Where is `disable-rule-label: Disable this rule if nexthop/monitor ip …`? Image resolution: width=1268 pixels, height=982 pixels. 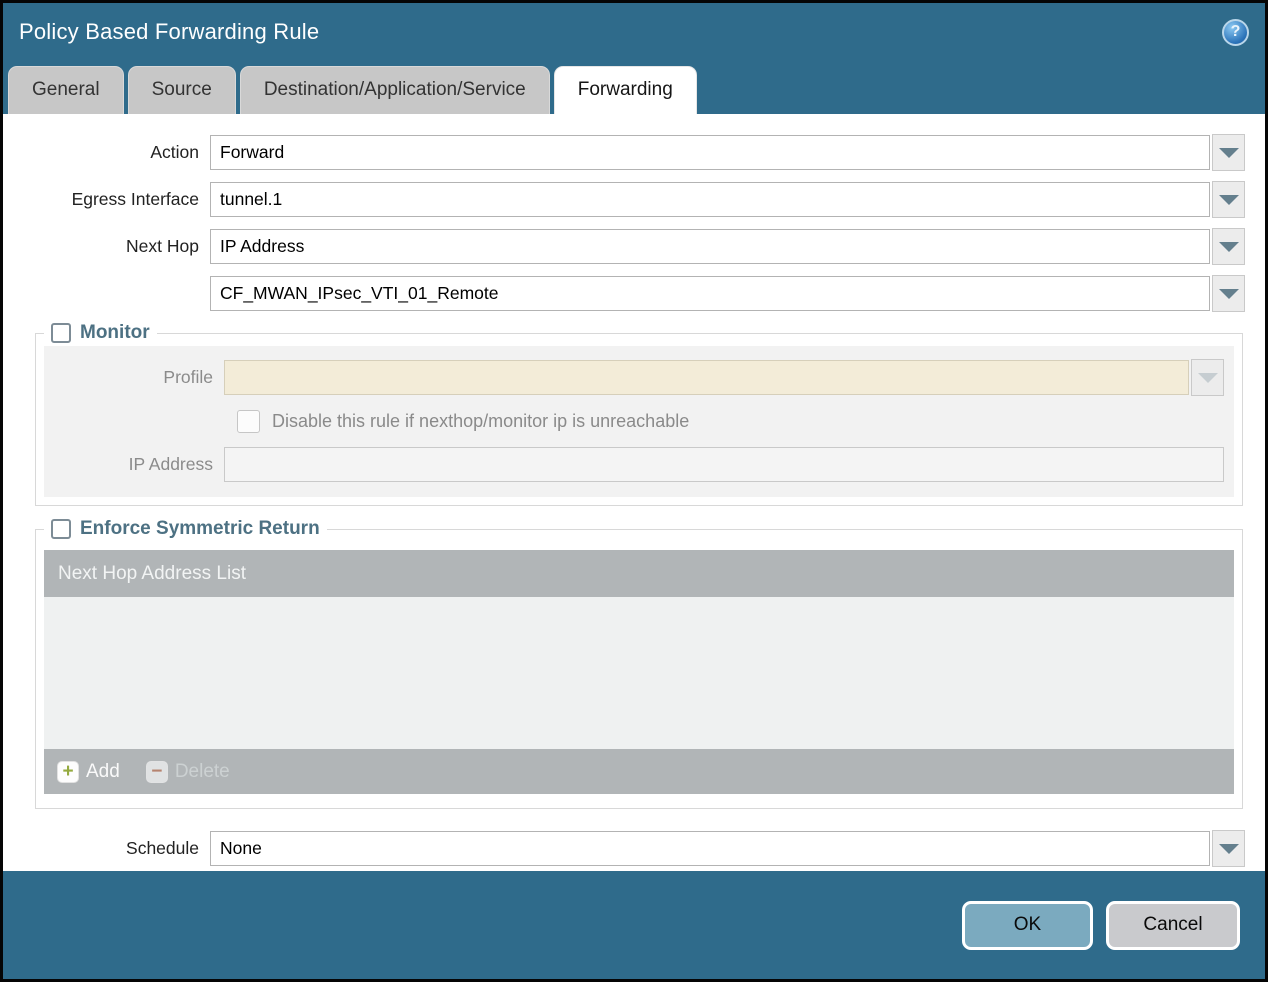 disable-rule-label: Disable this rule if nexthop/monitor ip … is located at coordinates (481, 421).